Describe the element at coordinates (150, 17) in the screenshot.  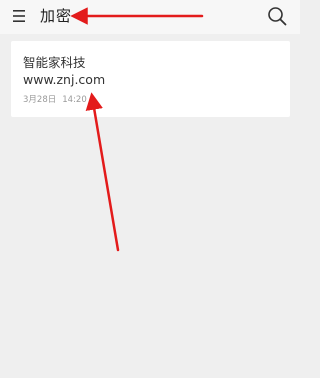
I see `app-bar: 加密` at that location.